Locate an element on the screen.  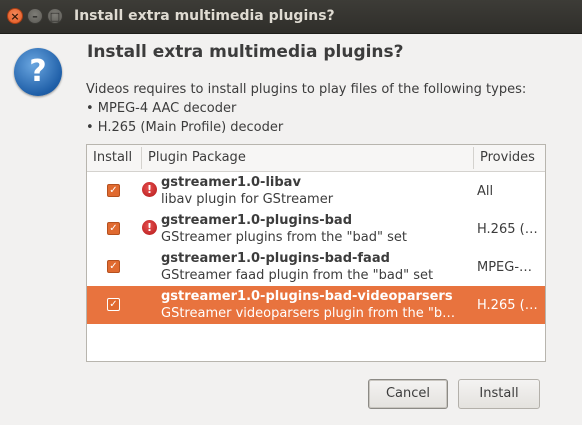
window-title: Install extra multimedia plugins? is located at coordinates (204, 16).